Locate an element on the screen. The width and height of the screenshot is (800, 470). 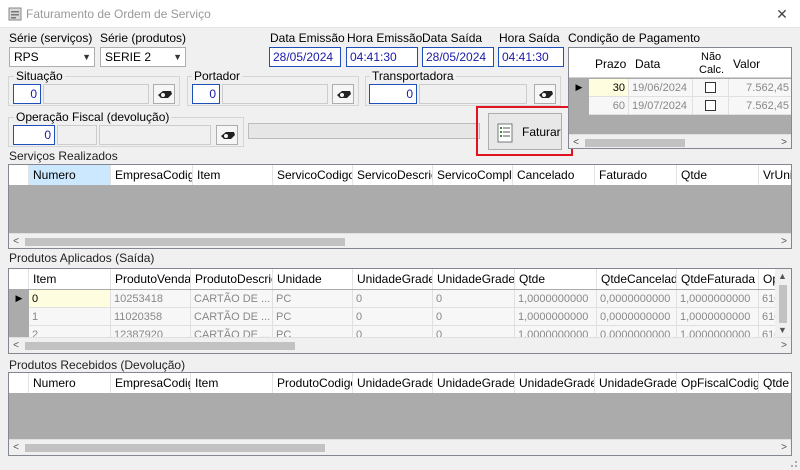
col-servico-codigo: ServicoCodigo is located at coordinates (313, 175).